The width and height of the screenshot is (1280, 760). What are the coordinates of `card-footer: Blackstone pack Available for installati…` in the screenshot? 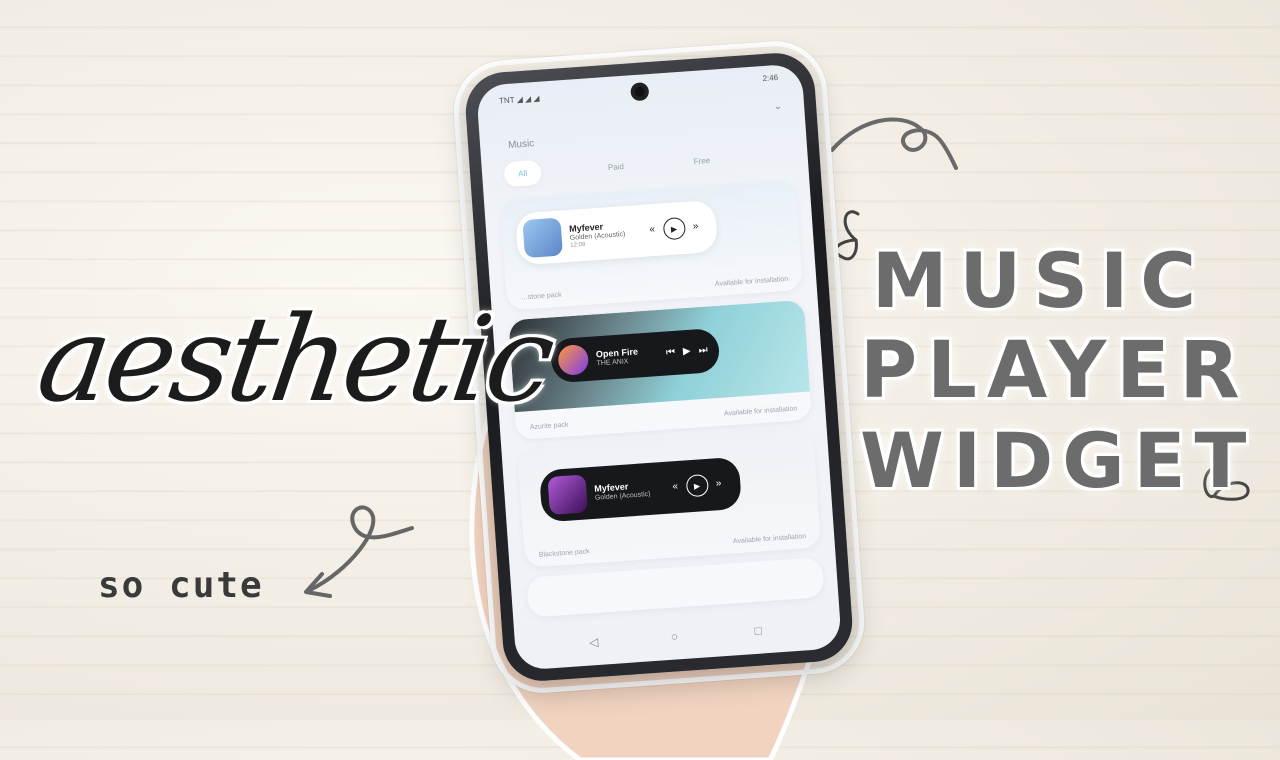 It's located at (673, 546).